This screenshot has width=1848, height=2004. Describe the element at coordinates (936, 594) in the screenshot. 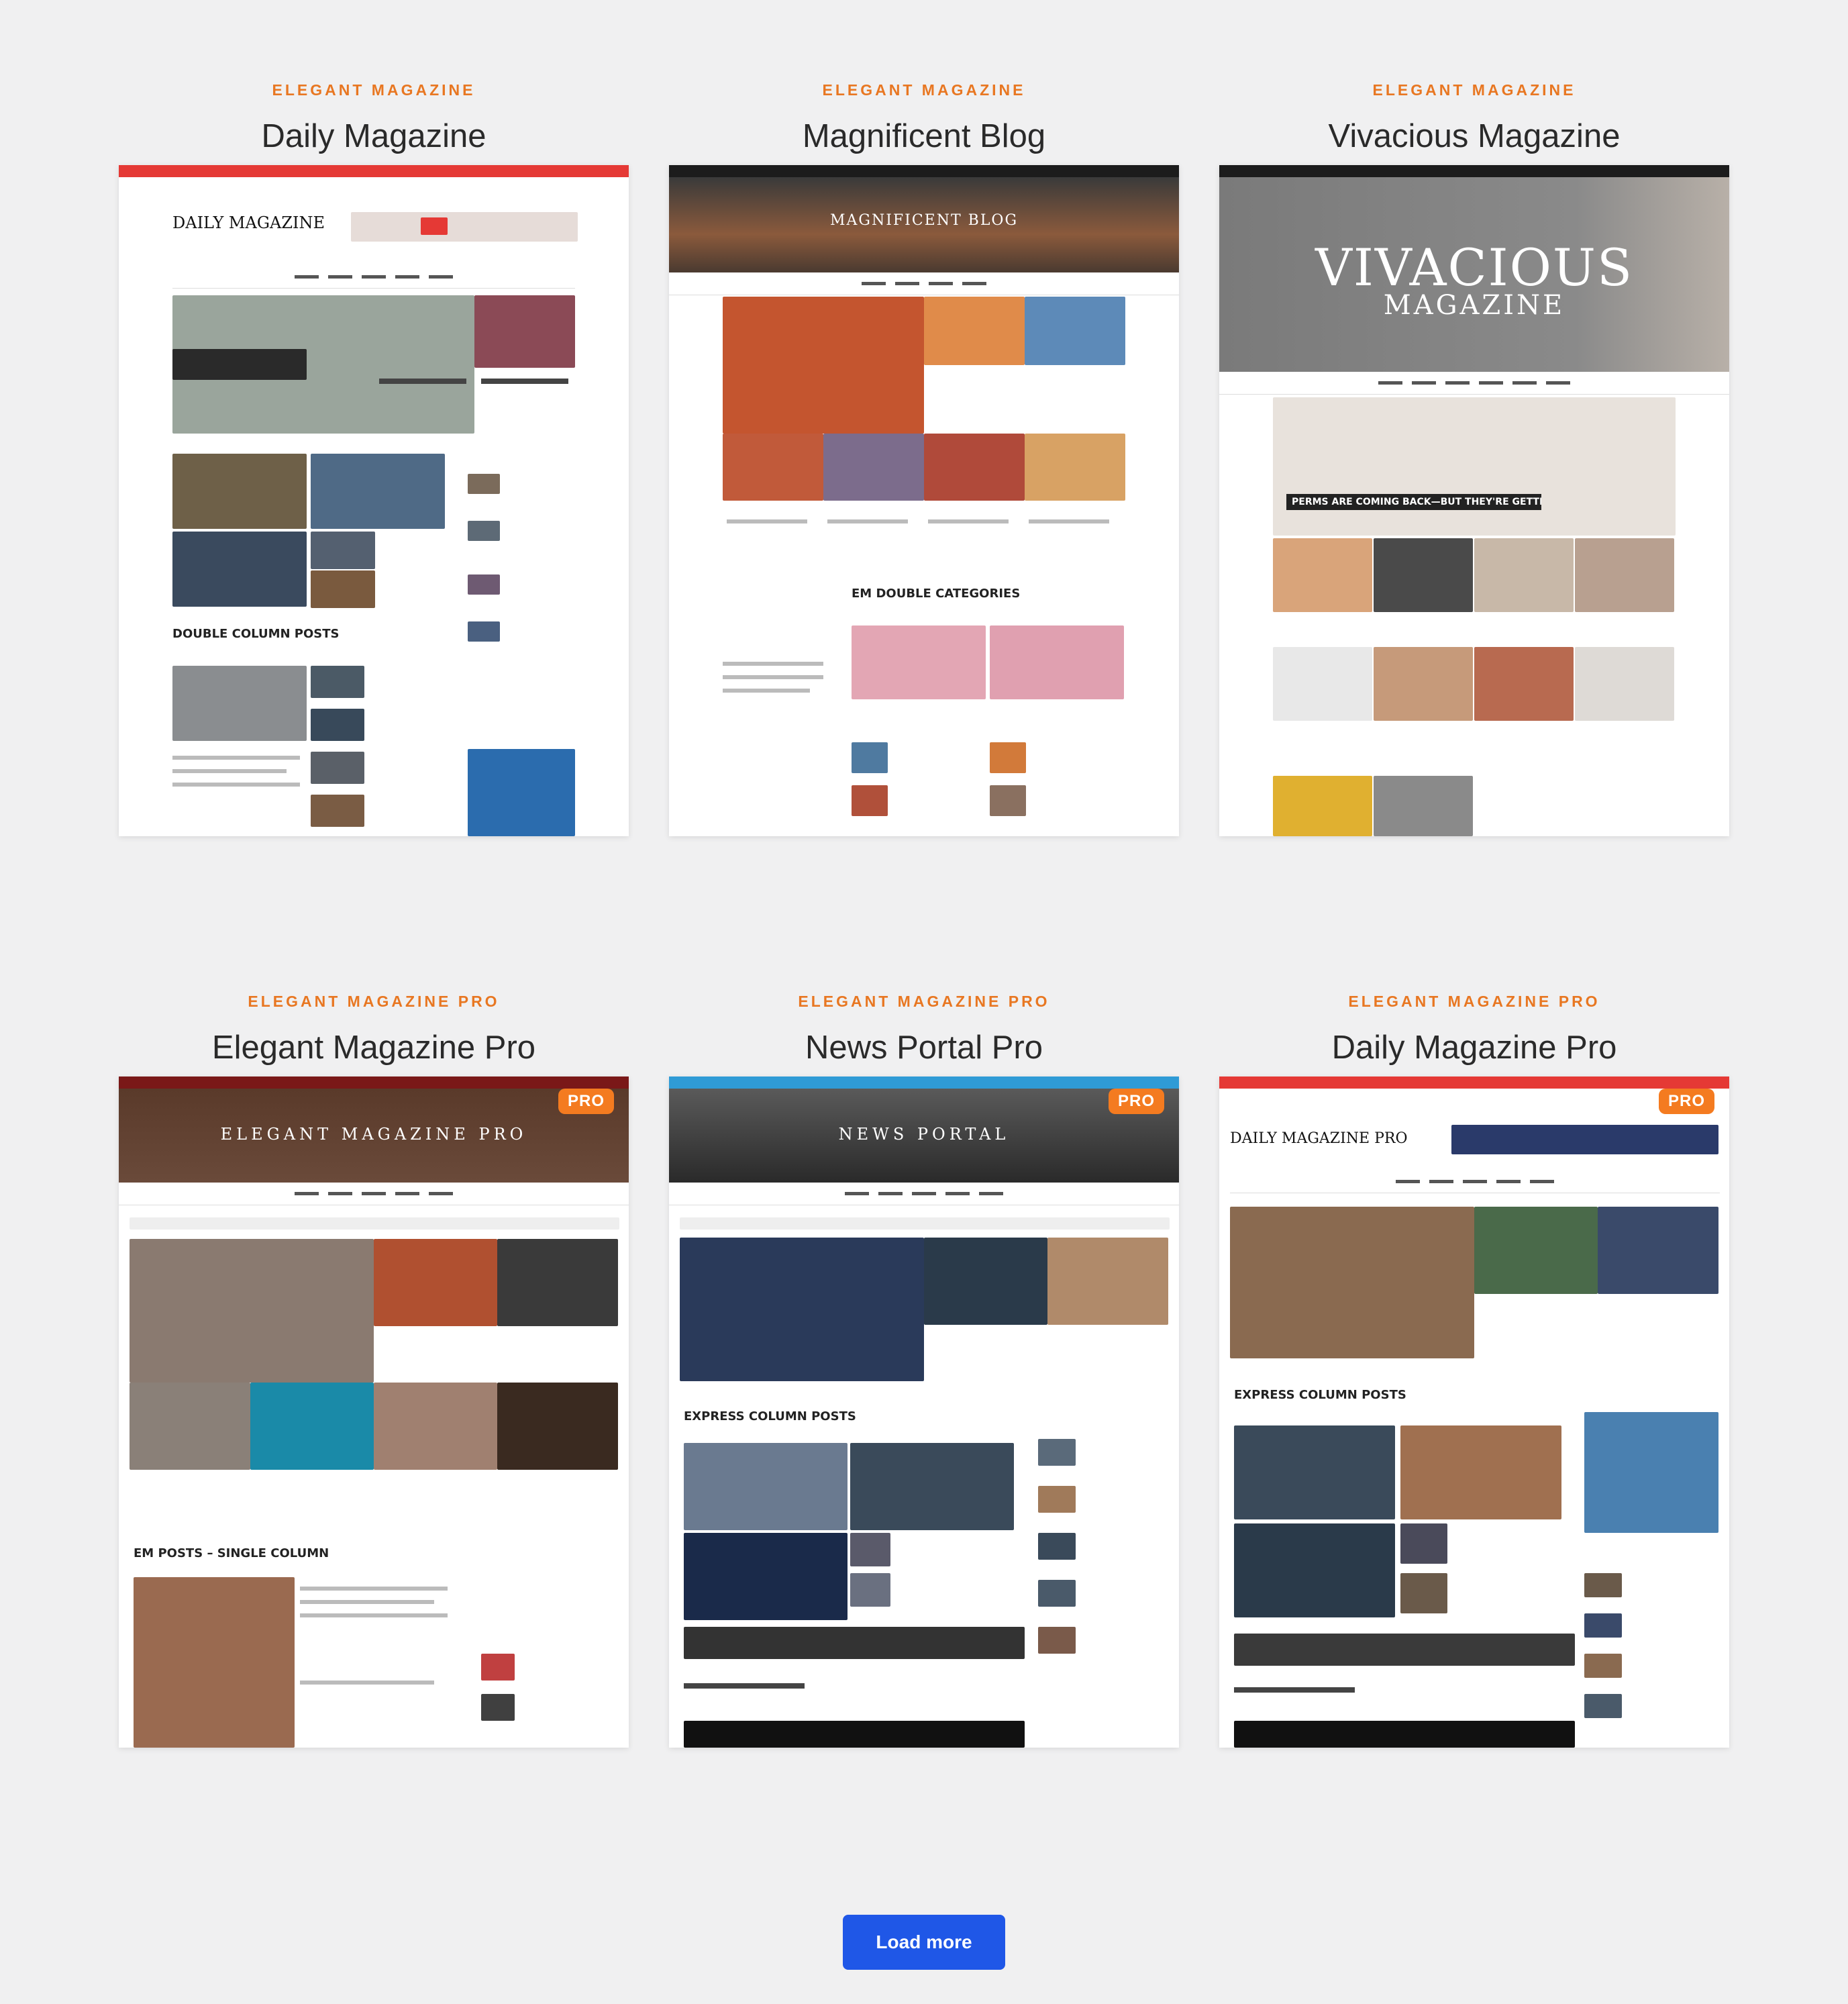

I see `preview-section-heading: EM DOUBLE CATEGORIES` at that location.